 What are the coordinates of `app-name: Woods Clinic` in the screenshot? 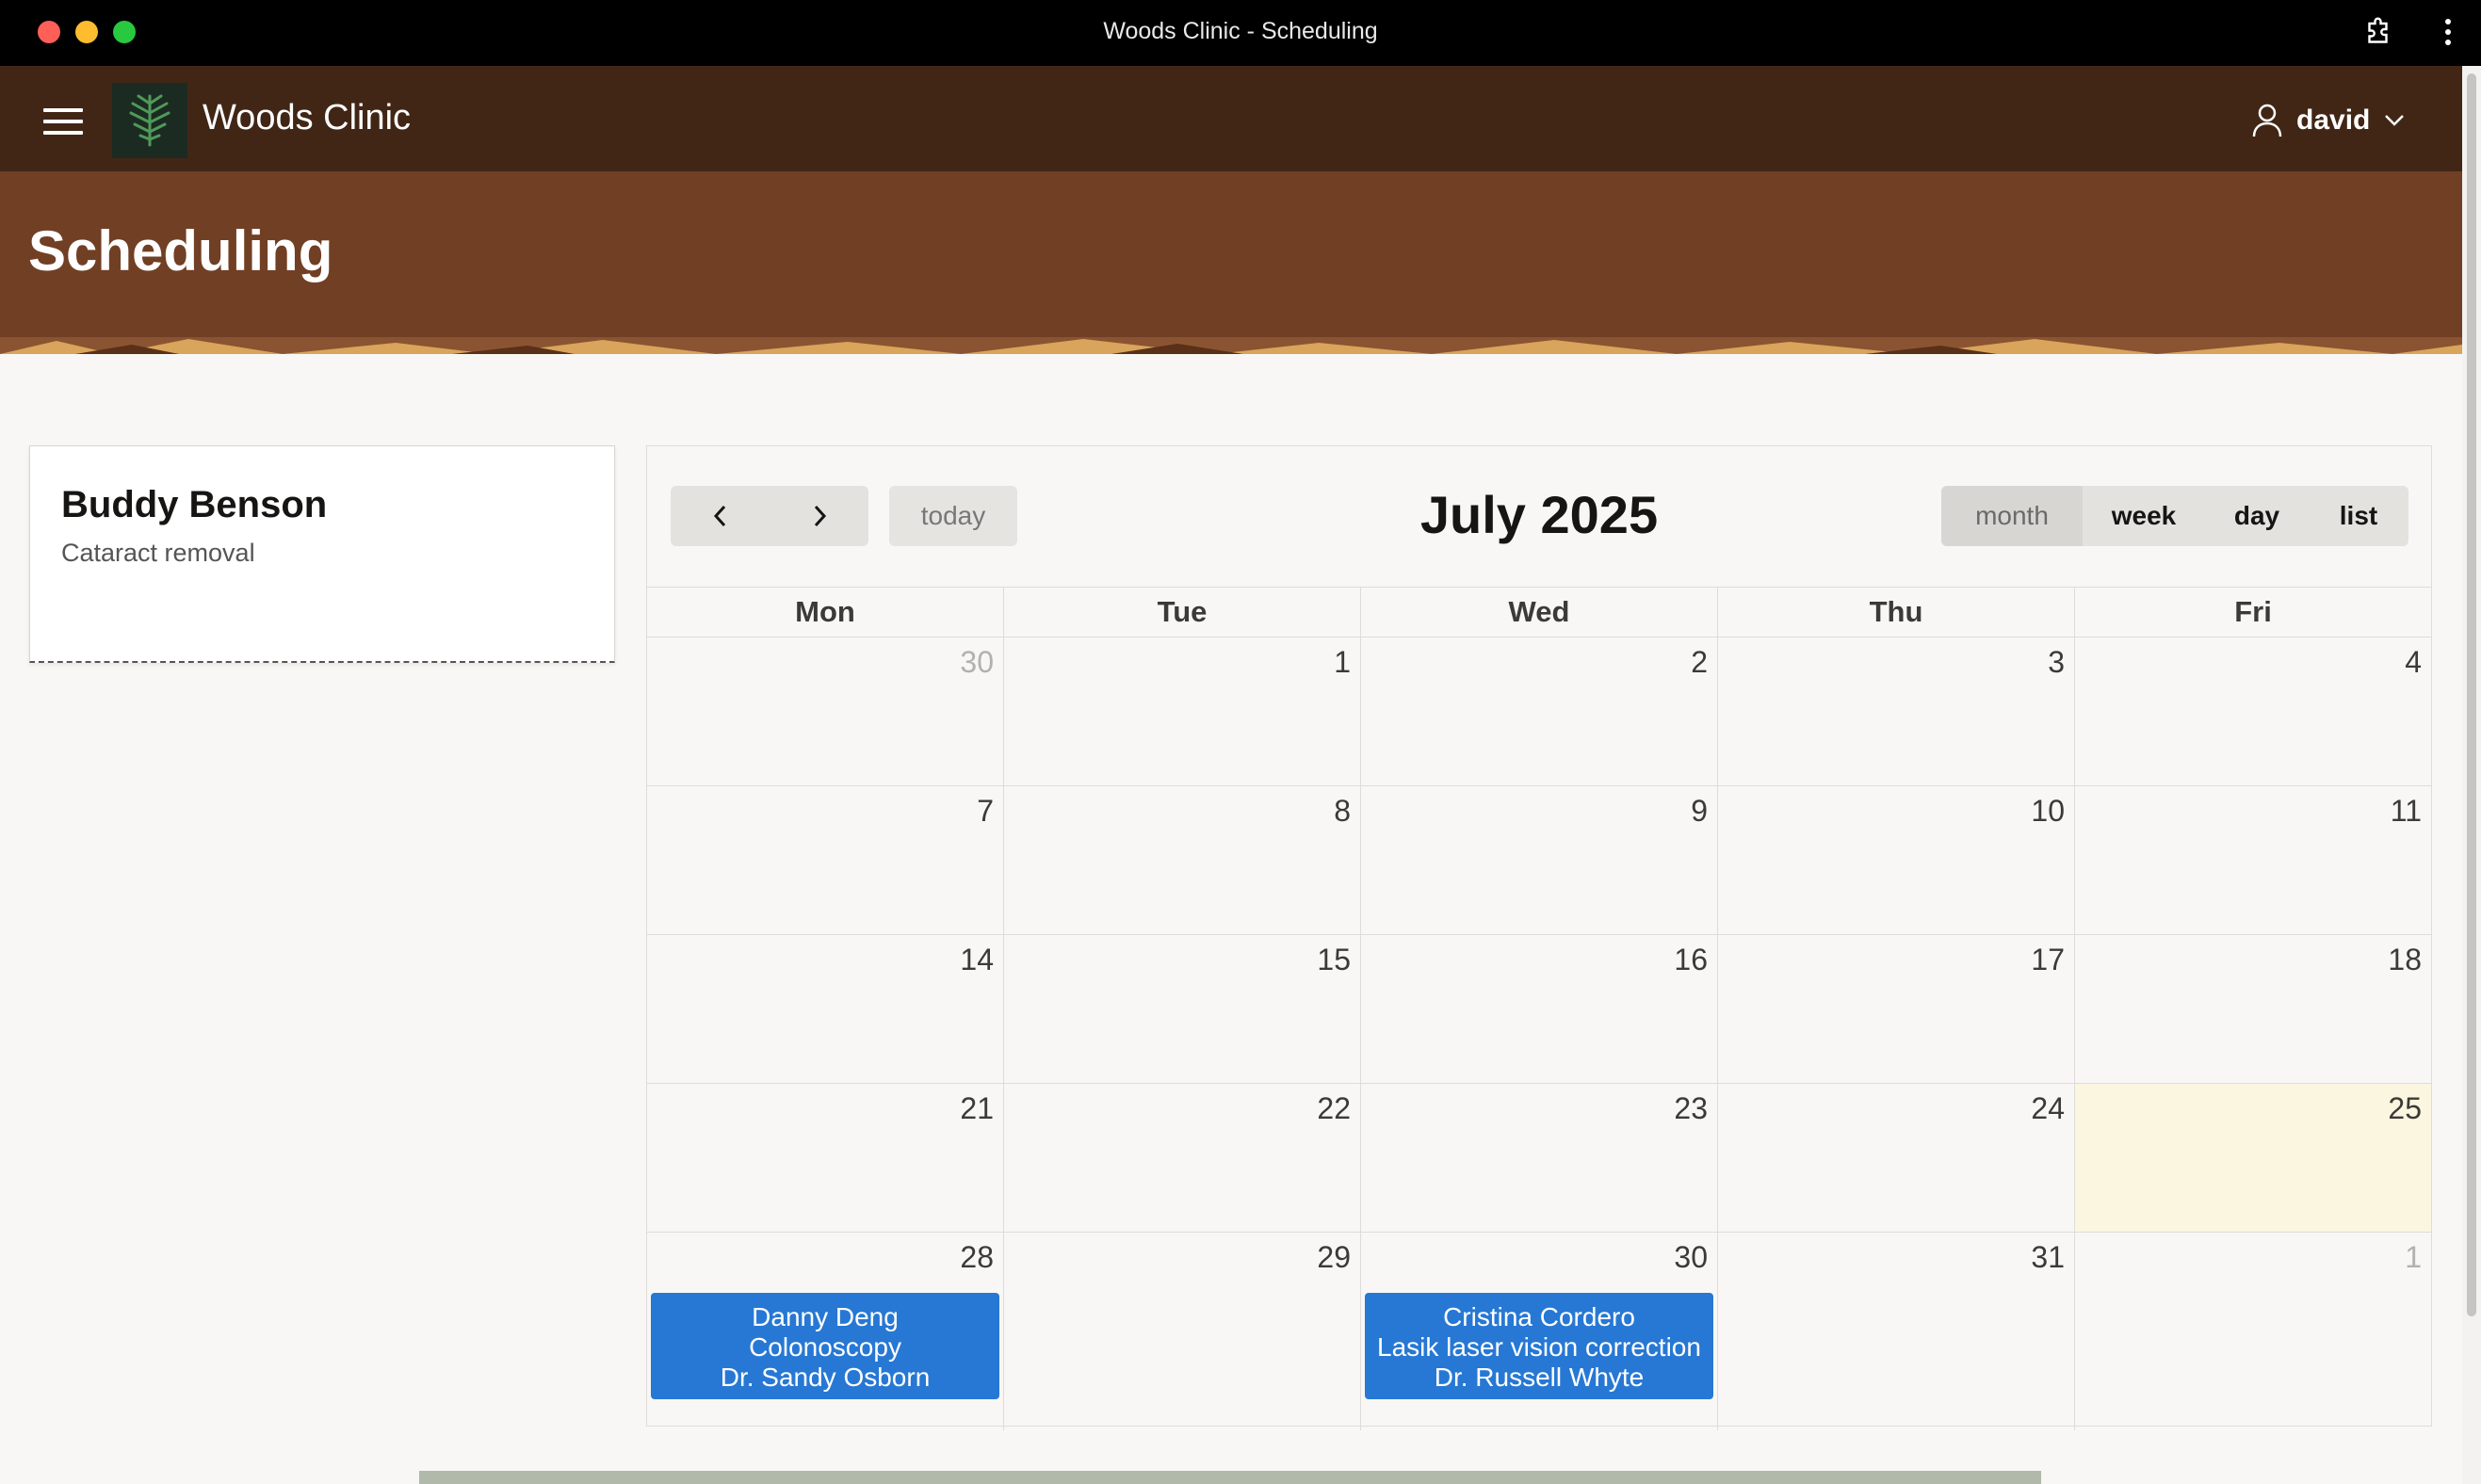 It's located at (307, 118).